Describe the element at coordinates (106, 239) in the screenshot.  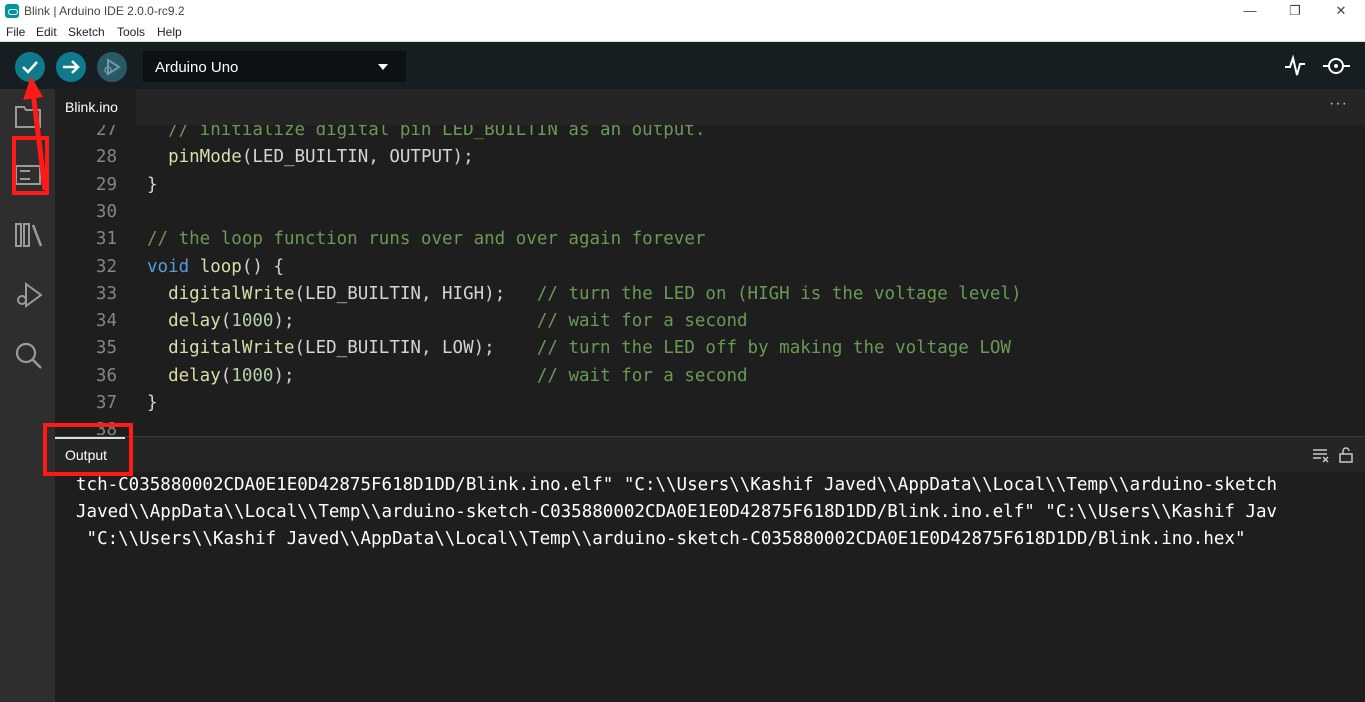
I see `line-number: 31` at that location.